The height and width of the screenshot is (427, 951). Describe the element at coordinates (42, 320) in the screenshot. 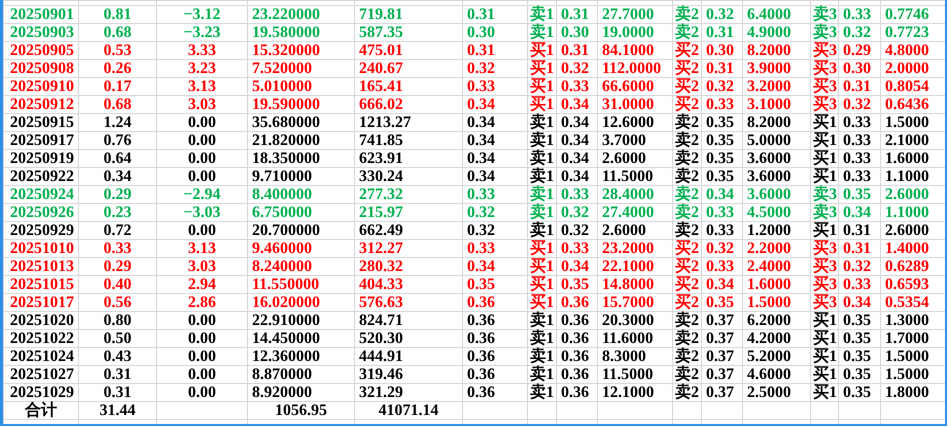

I see `table-cell: 20251020` at that location.